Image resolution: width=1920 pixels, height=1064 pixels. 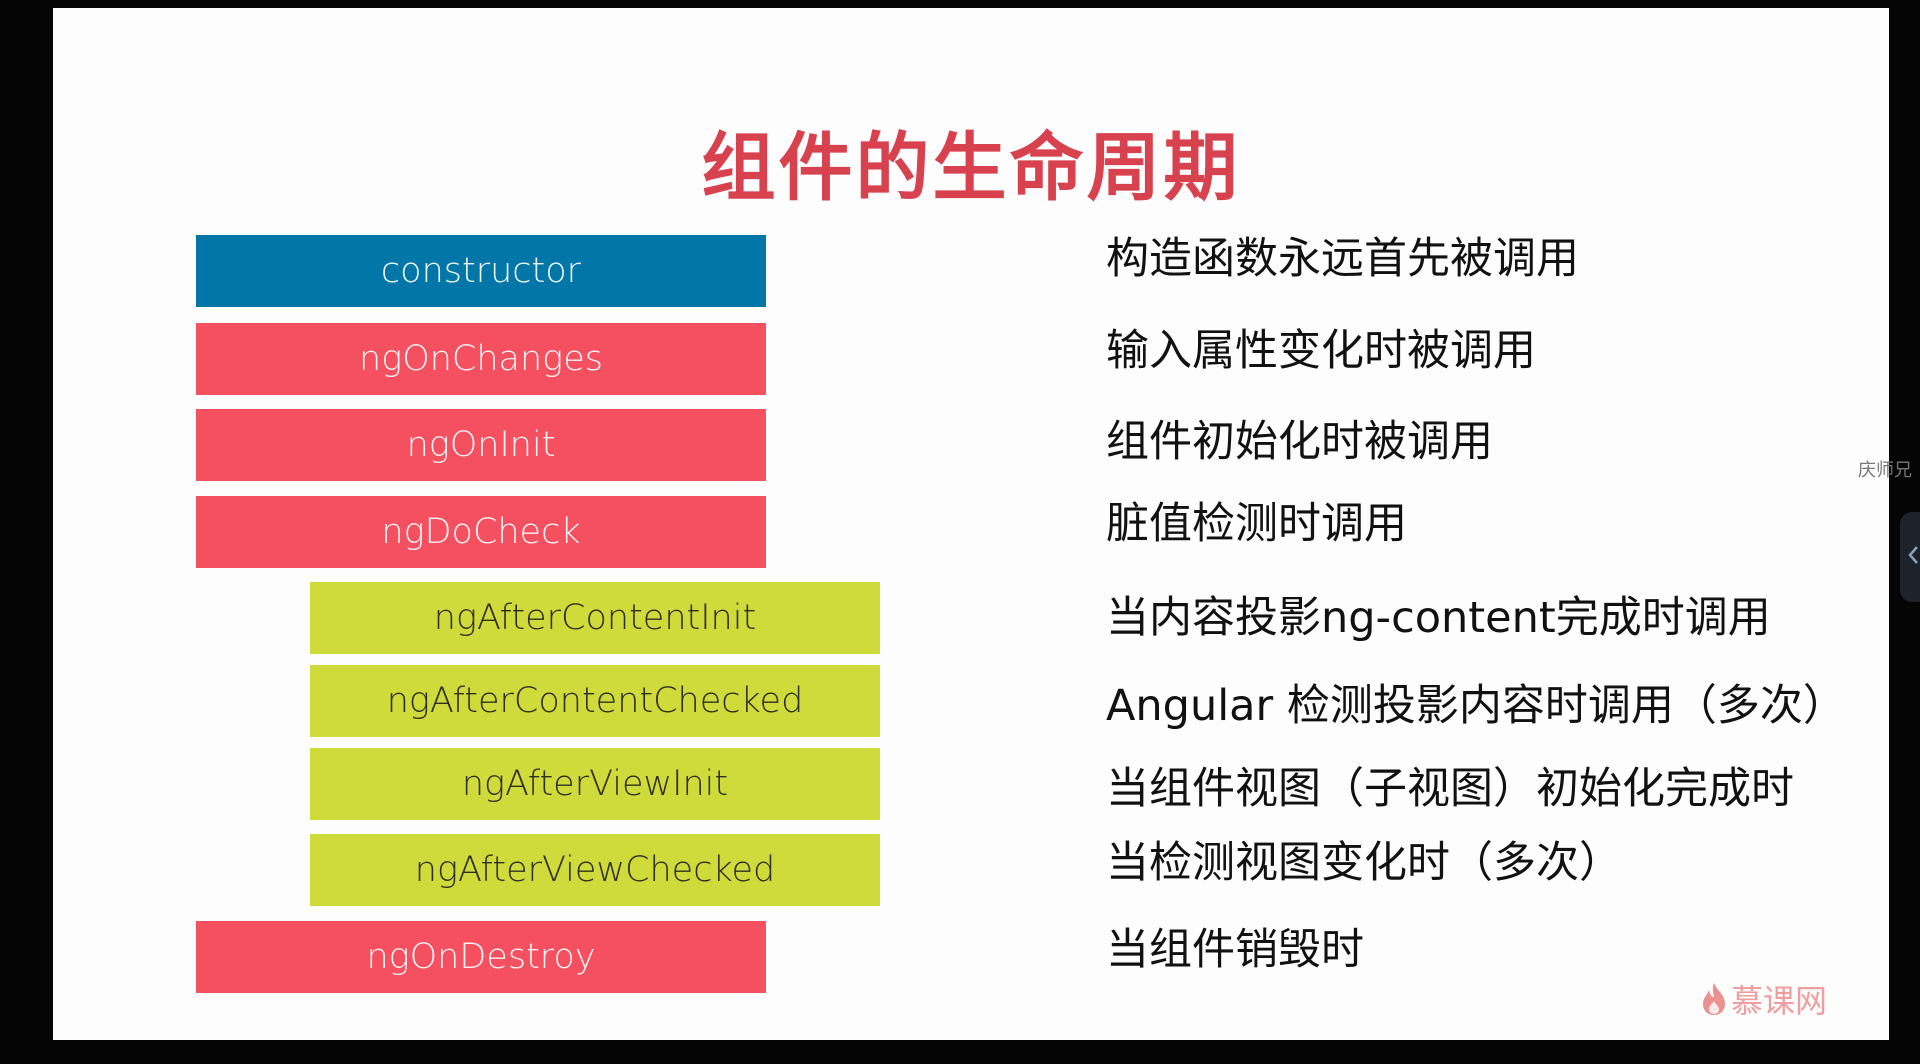 I want to click on uploader-label: 庆师兄, so click(x=1885, y=470).